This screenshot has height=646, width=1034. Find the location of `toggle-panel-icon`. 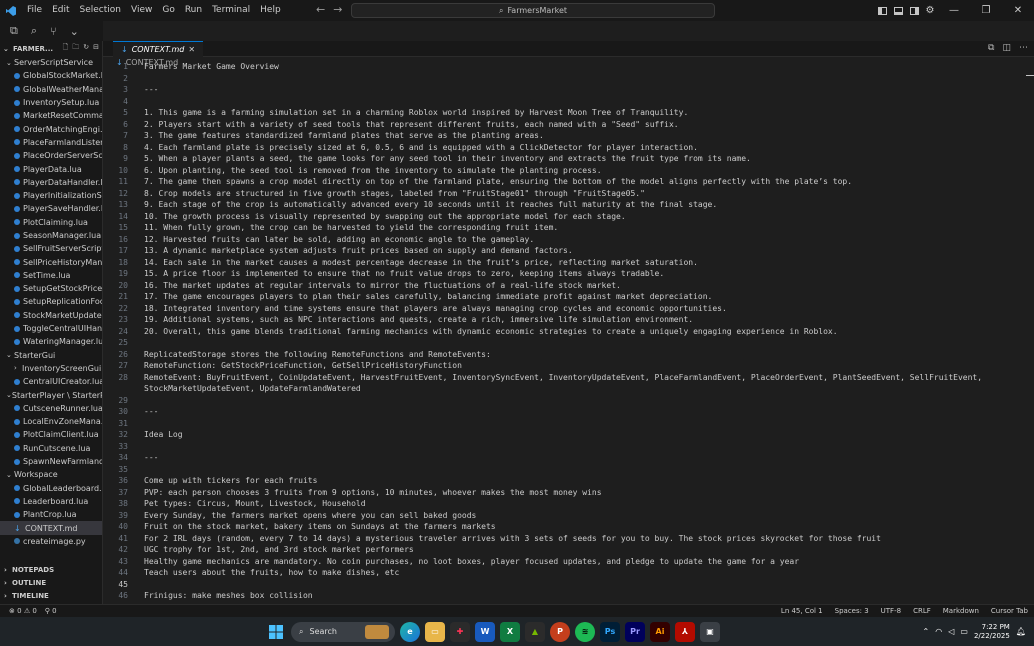

toggle-panel-icon is located at coordinates (898, 10).